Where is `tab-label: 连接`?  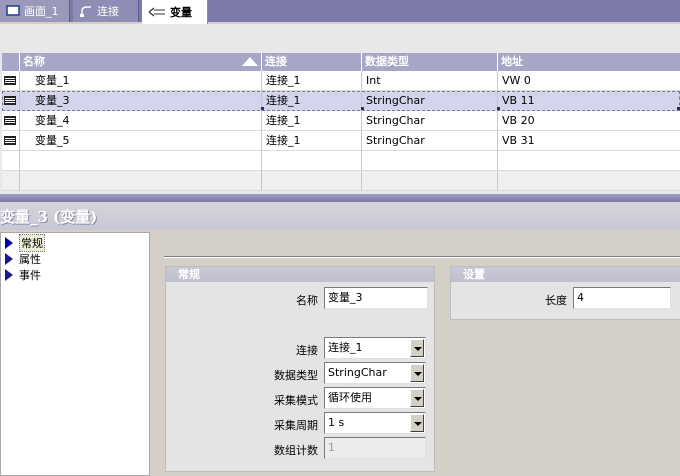
tab-label: 连接 is located at coordinates (108, 11).